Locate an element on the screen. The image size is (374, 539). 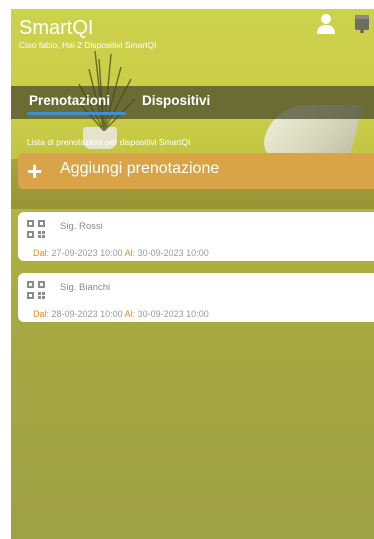
plus-icon: + is located at coordinates (35, 171).